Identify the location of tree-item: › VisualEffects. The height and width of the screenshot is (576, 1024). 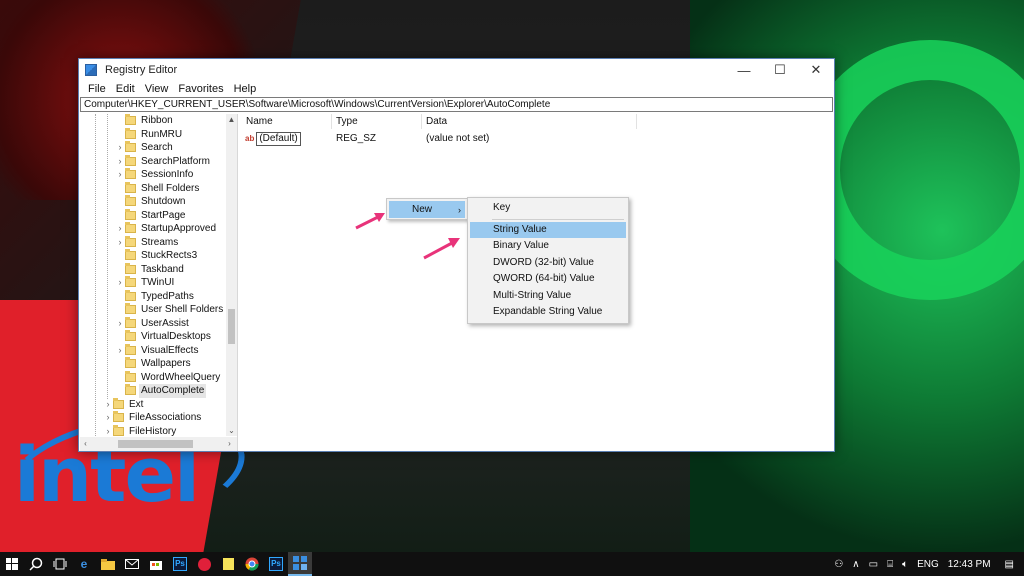
(158, 350).